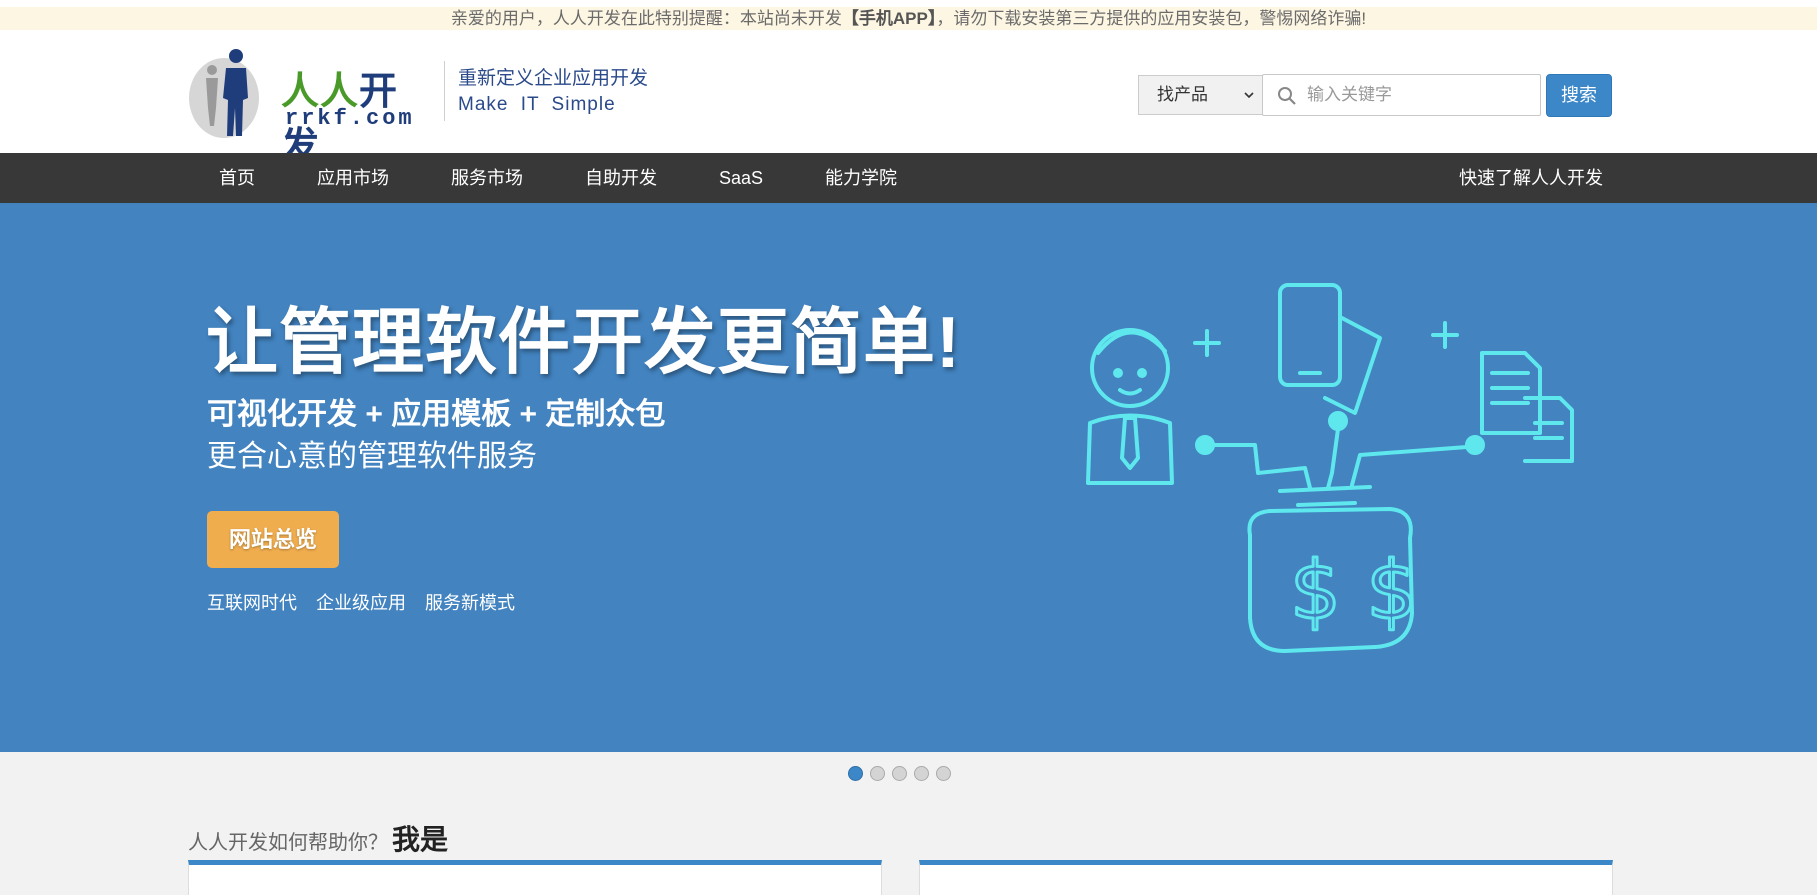 Image resolution: width=1817 pixels, height=895 pixels. Describe the element at coordinates (1151, 18) in the screenshot. I see `notice-text-after: ，请勿下载安装第三方提供的应用安装包，警惕网络诈骗!` at that location.